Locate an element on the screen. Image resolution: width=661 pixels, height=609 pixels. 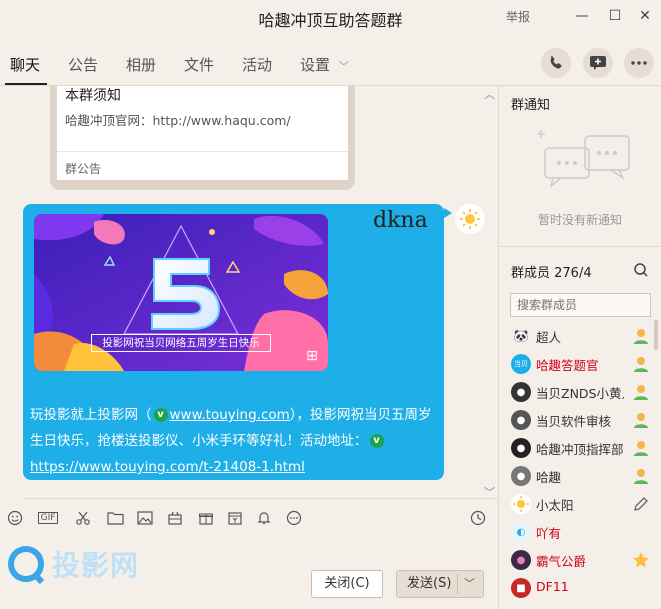
member-item: ● 霸气公爵 is located at coordinates (586, 560).